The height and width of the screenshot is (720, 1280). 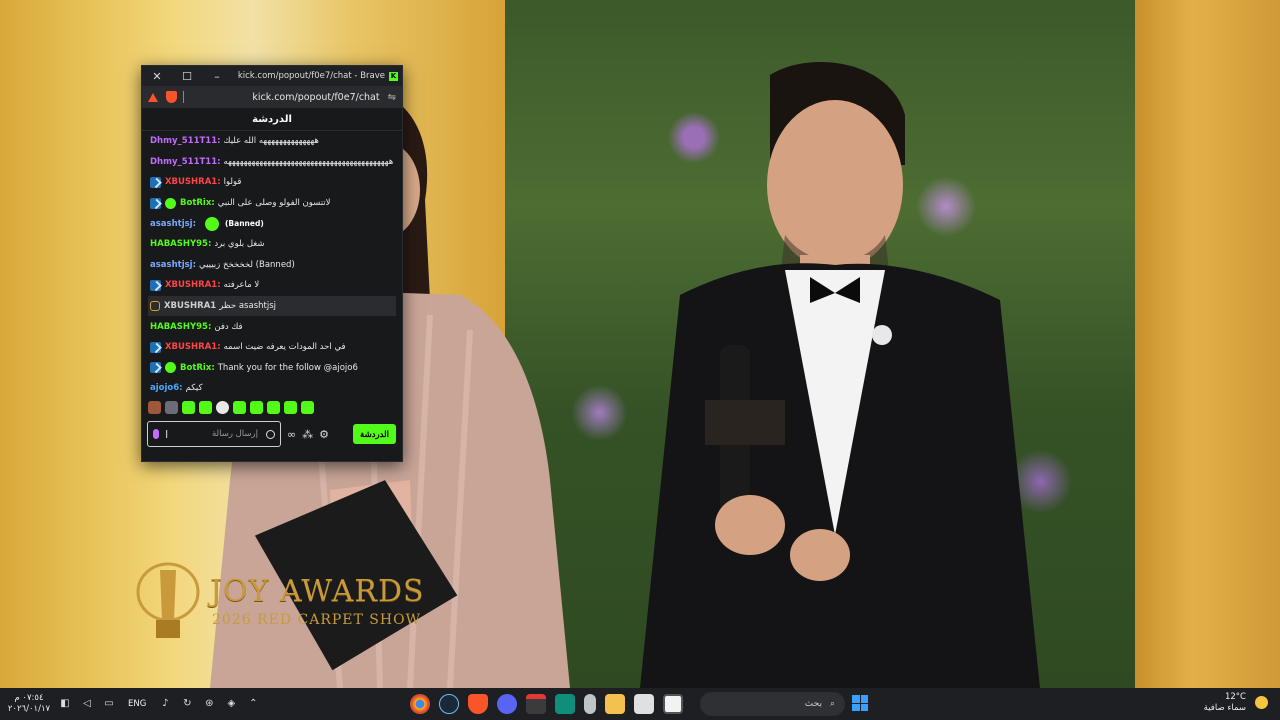 I want to click on window-app-icon, so click(x=673, y=704).